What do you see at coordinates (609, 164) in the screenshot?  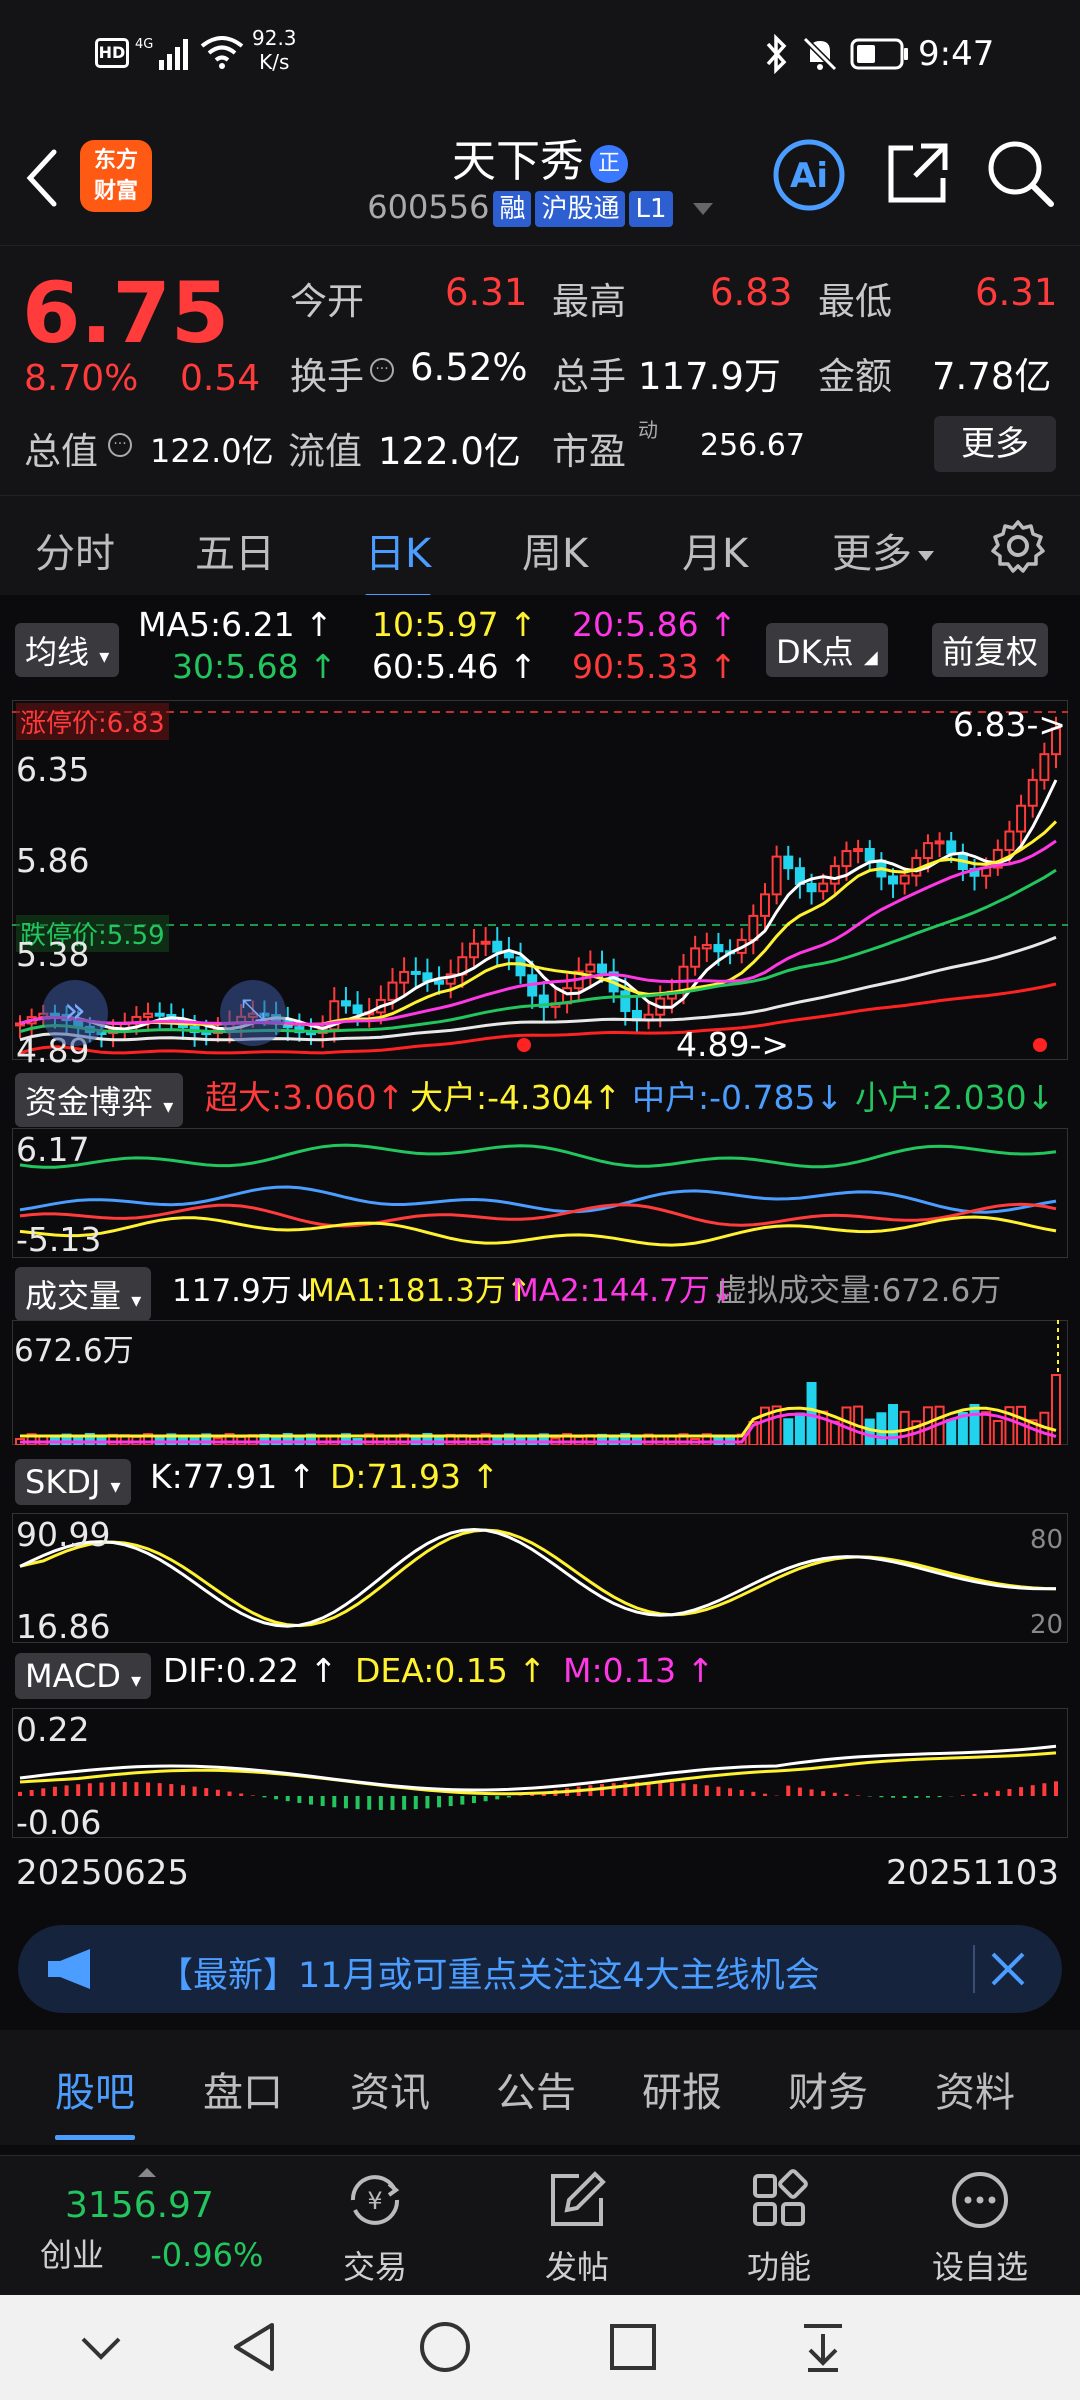 I see `name-badge: 正` at bounding box center [609, 164].